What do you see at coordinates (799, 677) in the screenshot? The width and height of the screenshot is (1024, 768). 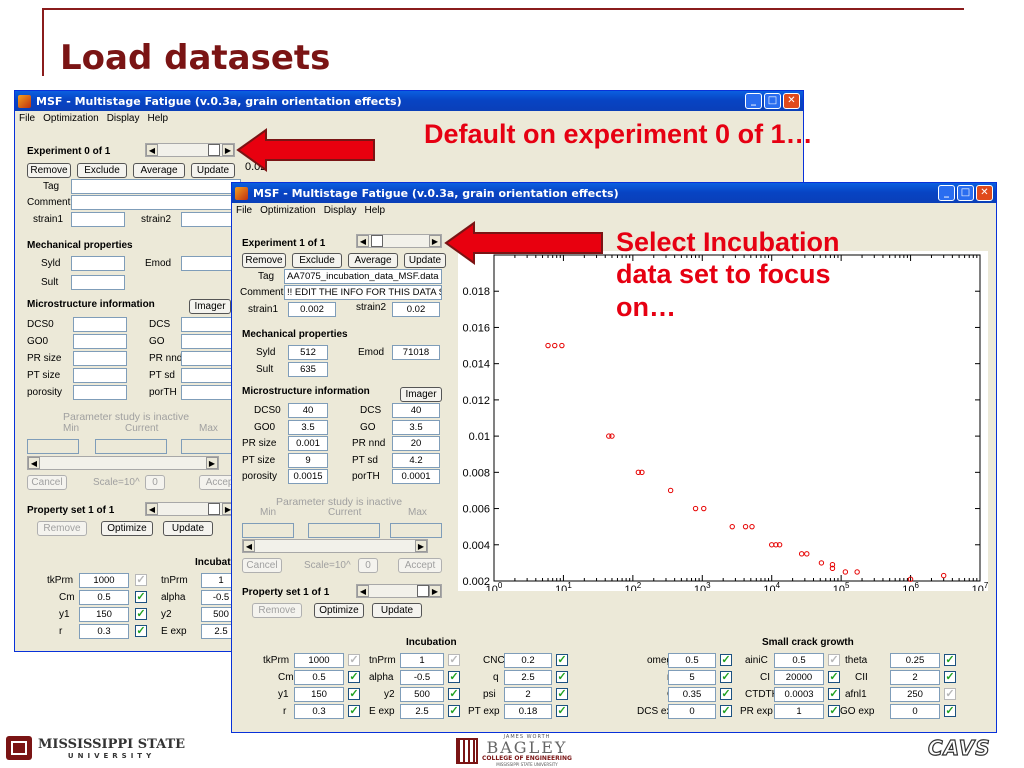 I see `param-field: 20000` at bounding box center [799, 677].